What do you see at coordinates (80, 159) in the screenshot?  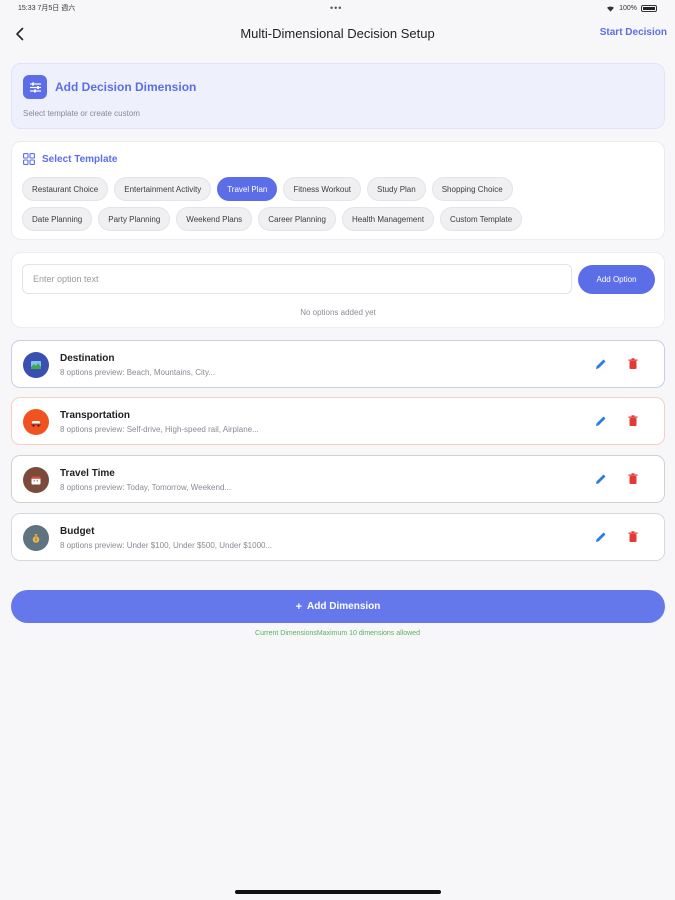 I see `template-section-title: Select Template` at bounding box center [80, 159].